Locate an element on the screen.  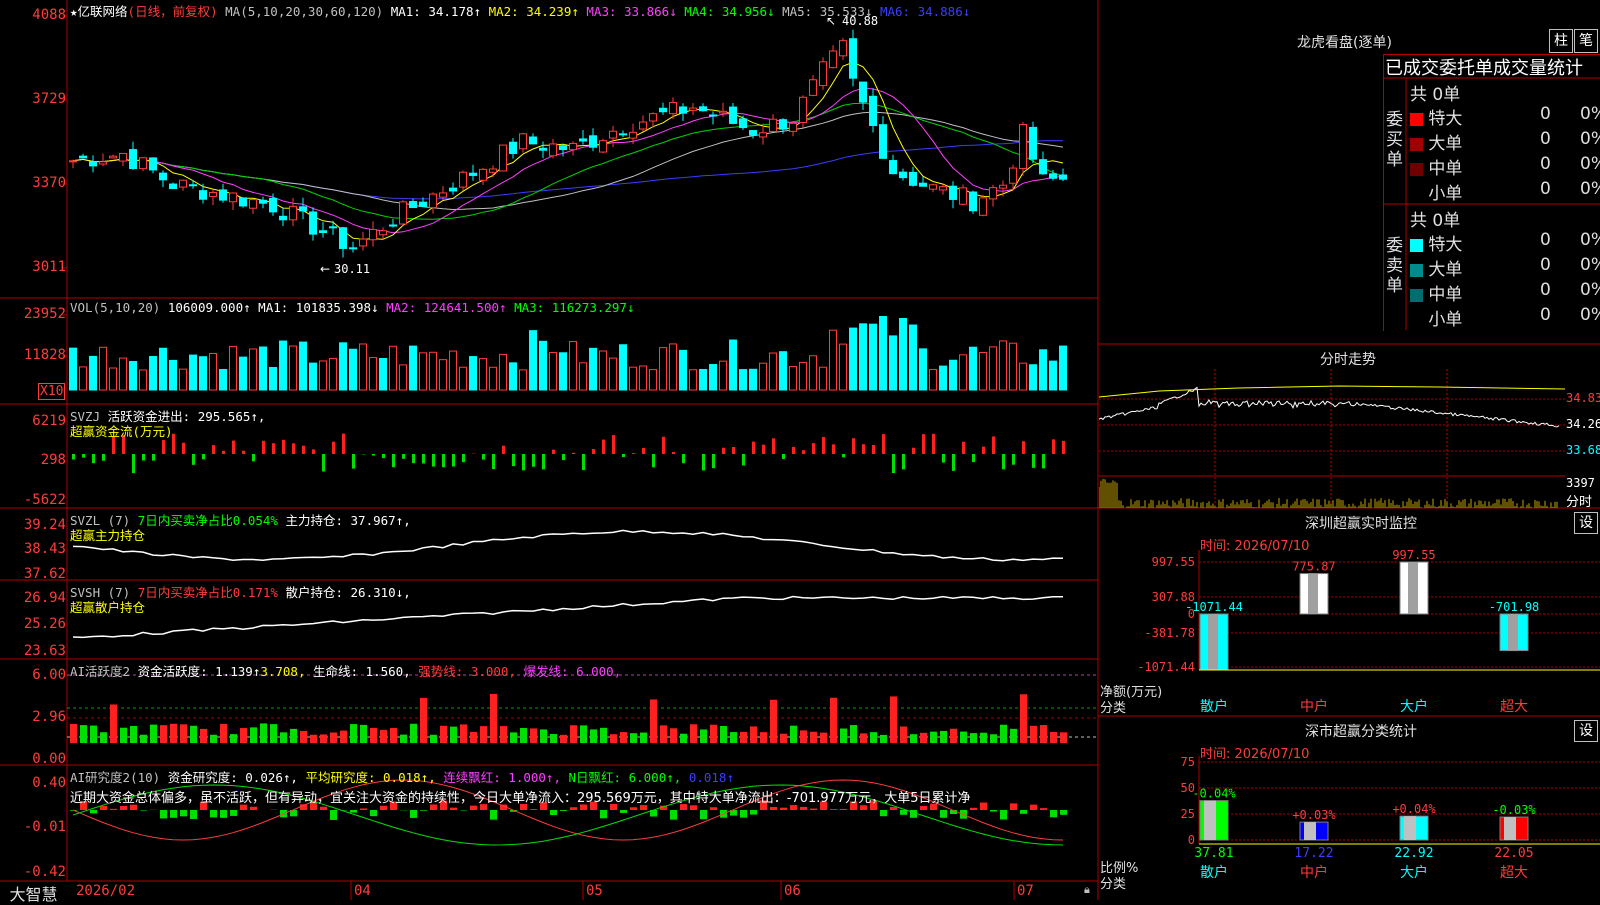
price-tick: 3370 is located at coordinates (49, 183).